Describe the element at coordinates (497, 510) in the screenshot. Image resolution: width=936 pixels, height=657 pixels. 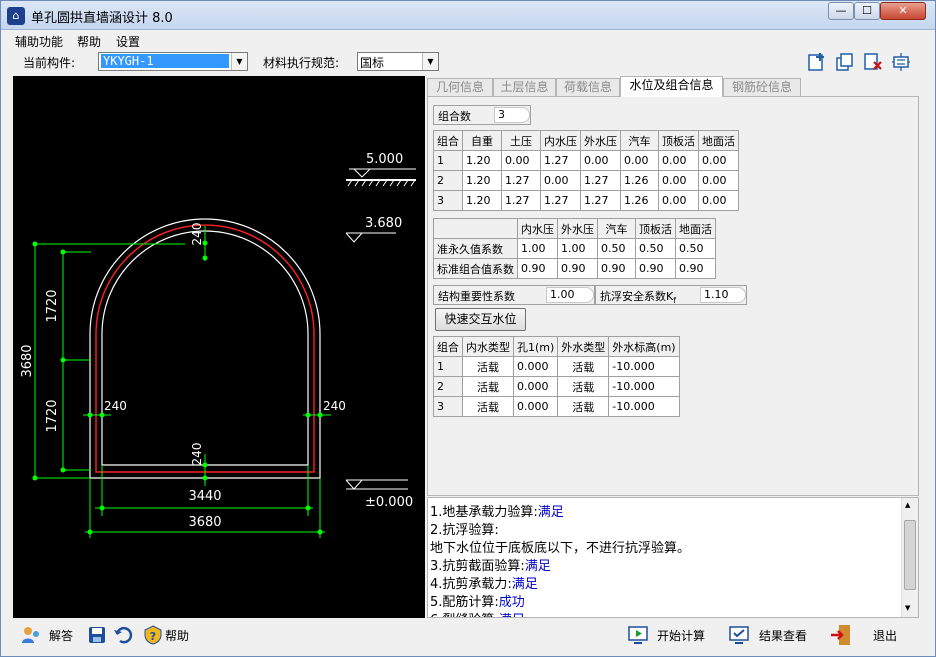
I see `result-line: 1.地基承载力验算:满足` at that location.